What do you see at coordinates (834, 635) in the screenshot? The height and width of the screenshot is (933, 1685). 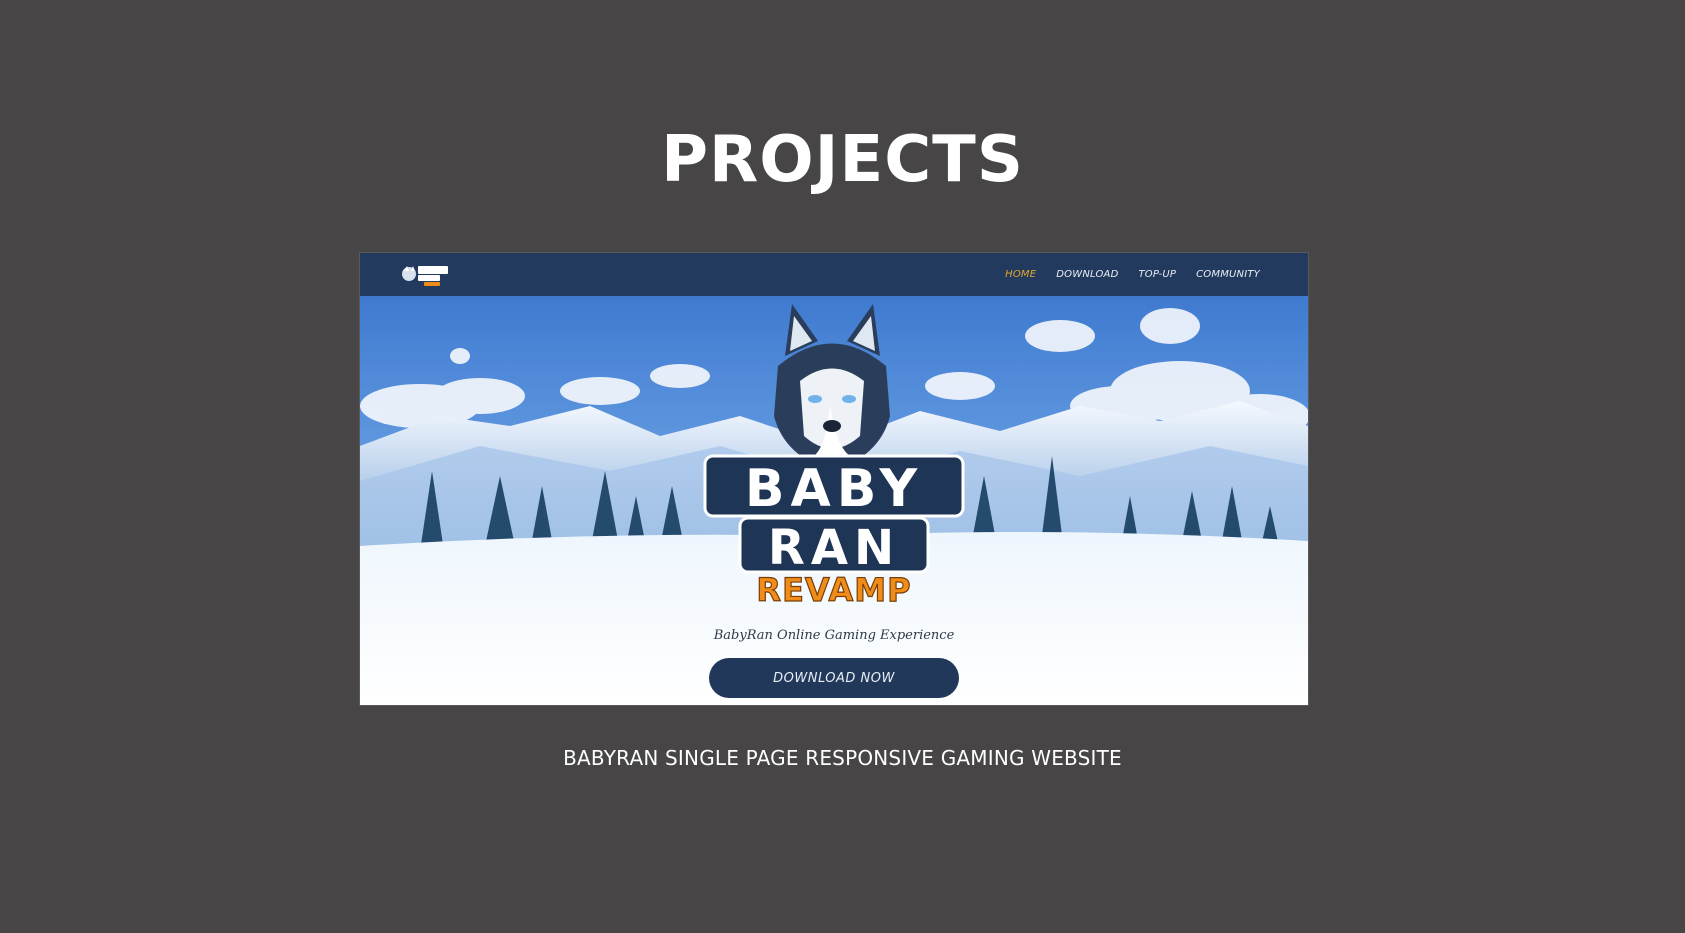 I see `hero-tagline: BabyRan Online Gaming Experience` at bounding box center [834, 635].